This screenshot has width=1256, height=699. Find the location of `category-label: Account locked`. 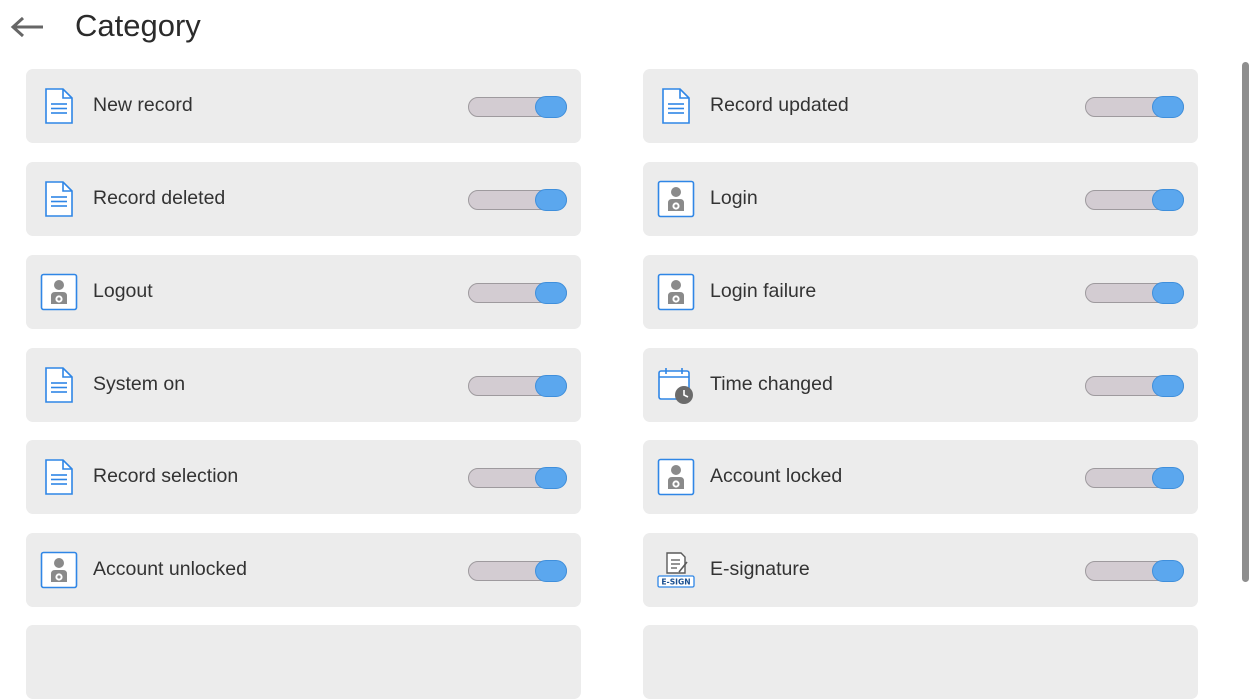

category-label: Account locked is located at coordinates (776, 476).